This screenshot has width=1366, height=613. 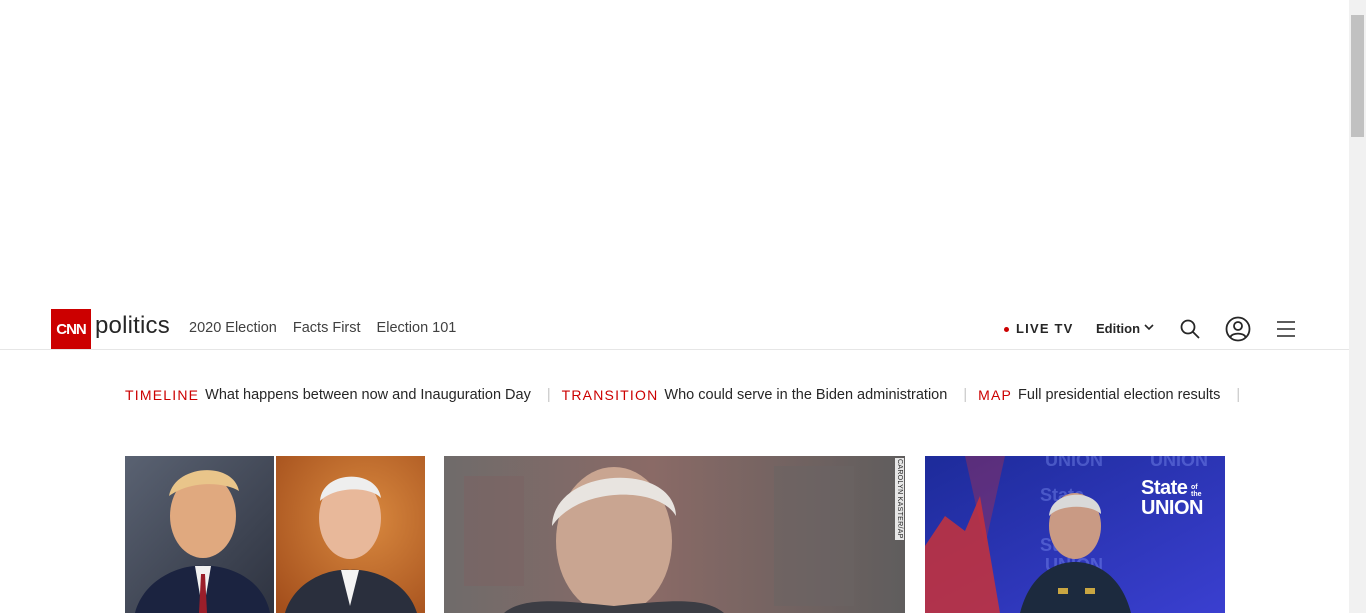 I want to click on story-card-middle: CAROLYN KASTER/AP, so click(x=674, y=534).